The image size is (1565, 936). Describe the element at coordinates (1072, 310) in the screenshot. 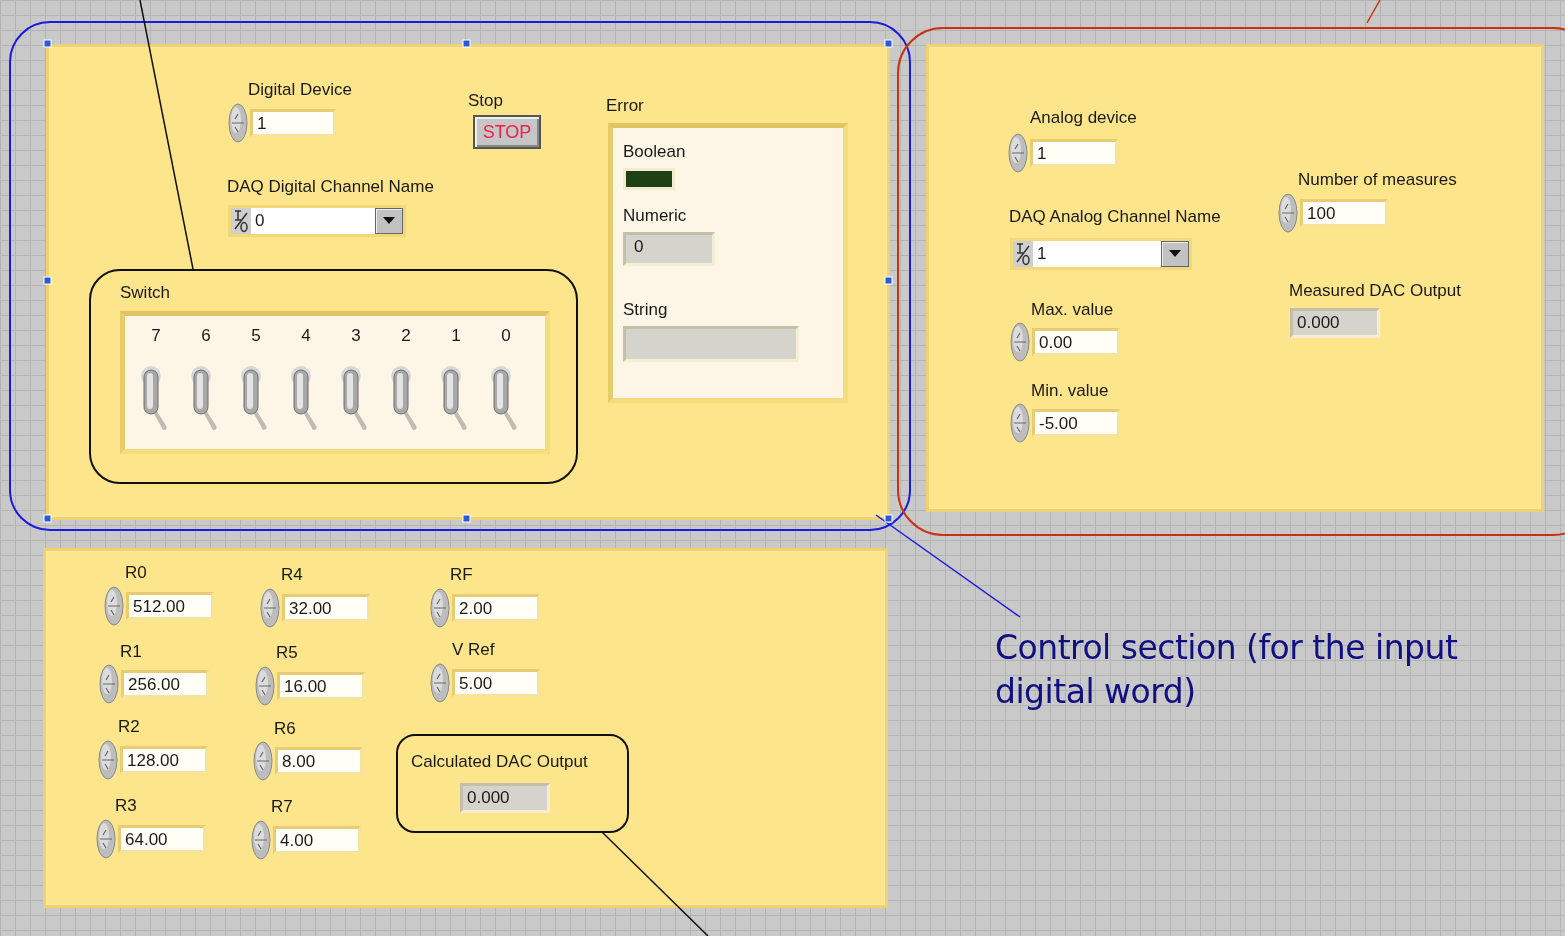

I see `control-label: Max. value` at that location.